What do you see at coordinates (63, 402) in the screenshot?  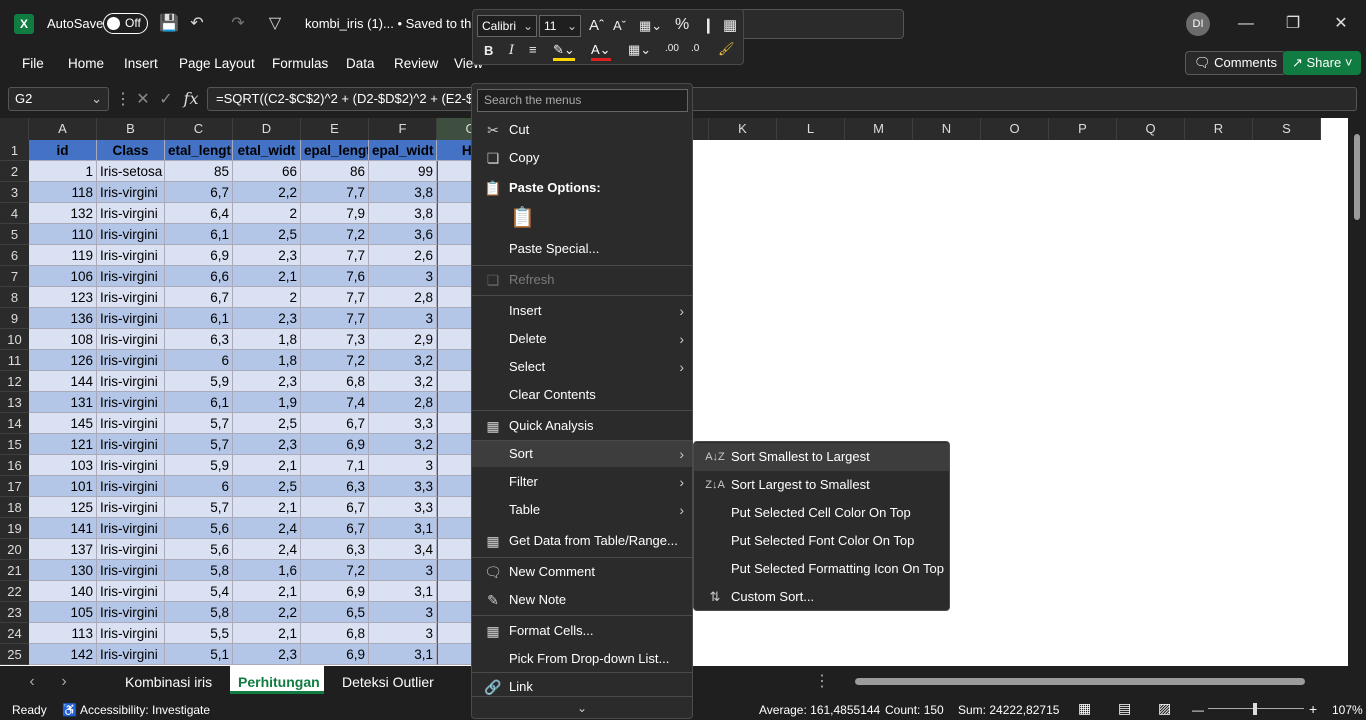 I see `table-cell: 131` at bounding box center [63, 402].